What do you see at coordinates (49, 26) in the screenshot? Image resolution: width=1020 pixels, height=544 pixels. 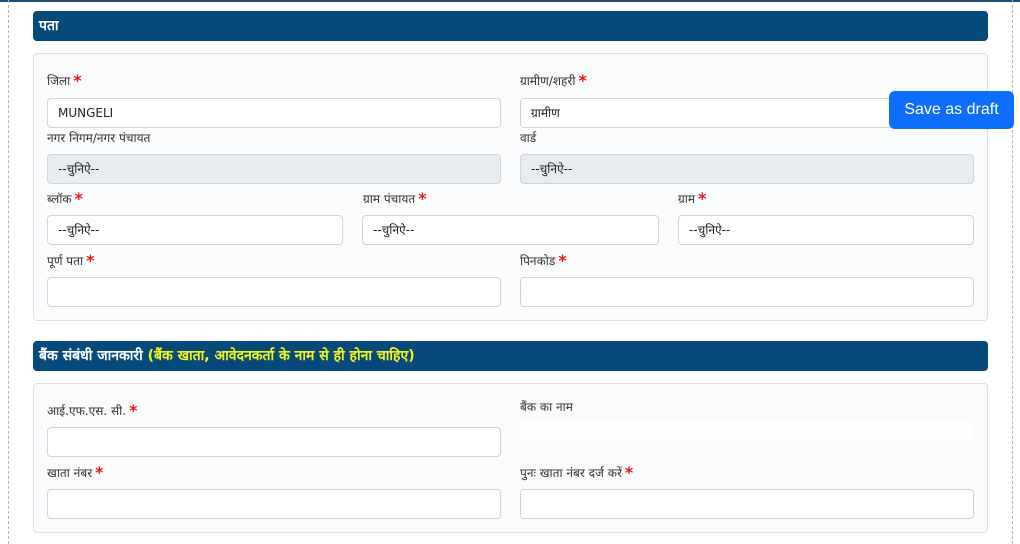 I see `address-section-title: पता` at bounding box center [49, 26].